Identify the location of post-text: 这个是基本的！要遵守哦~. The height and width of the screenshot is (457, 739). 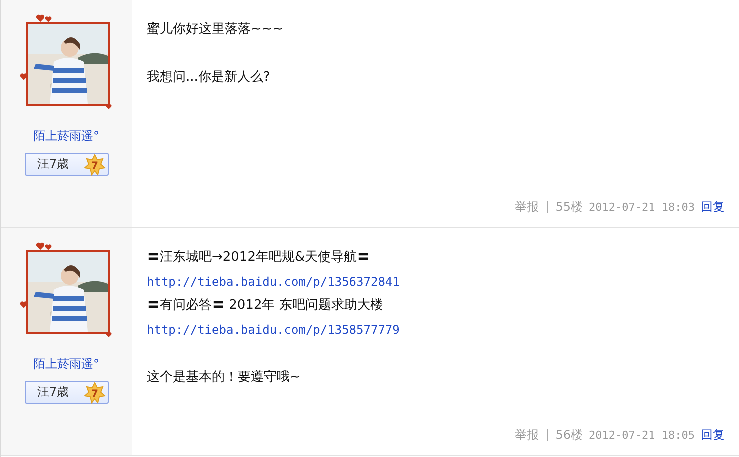
(224, 378).